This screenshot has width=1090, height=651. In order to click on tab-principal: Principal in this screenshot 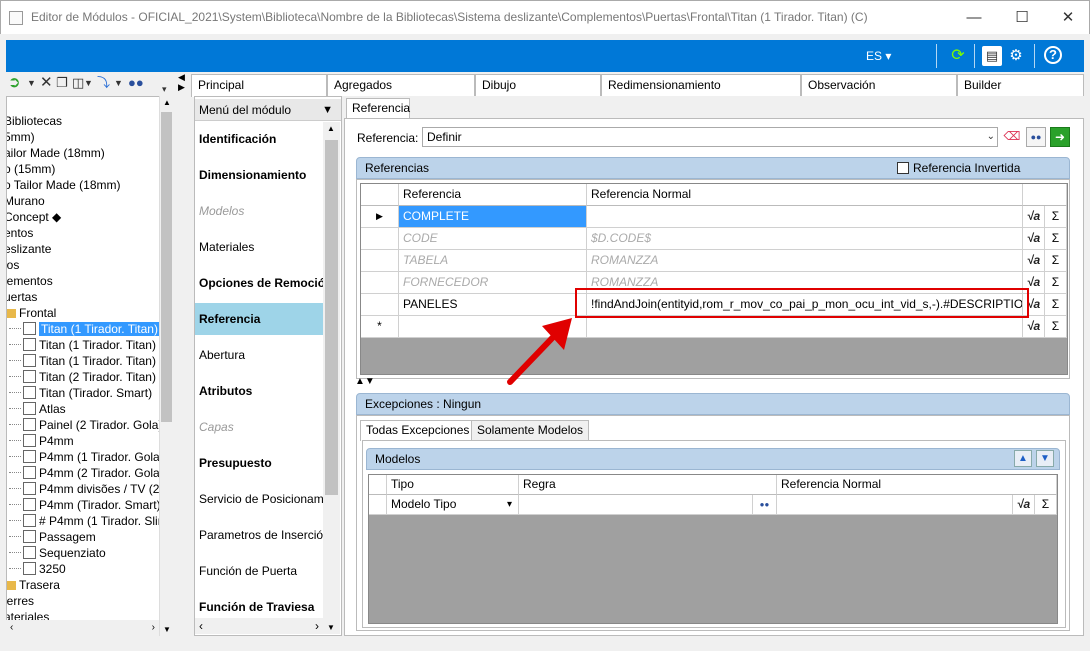, I will do `click(259, 85)`.